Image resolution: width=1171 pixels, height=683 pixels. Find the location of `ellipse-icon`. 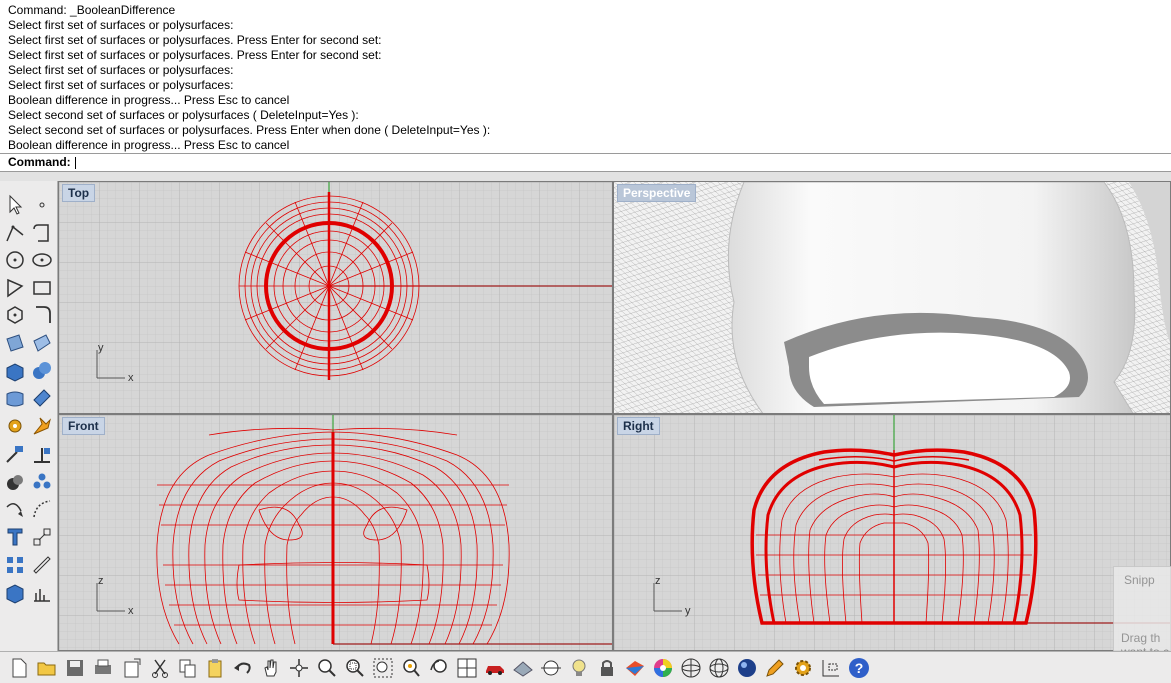

ellipse-icon is located at coordinates (15, 315).